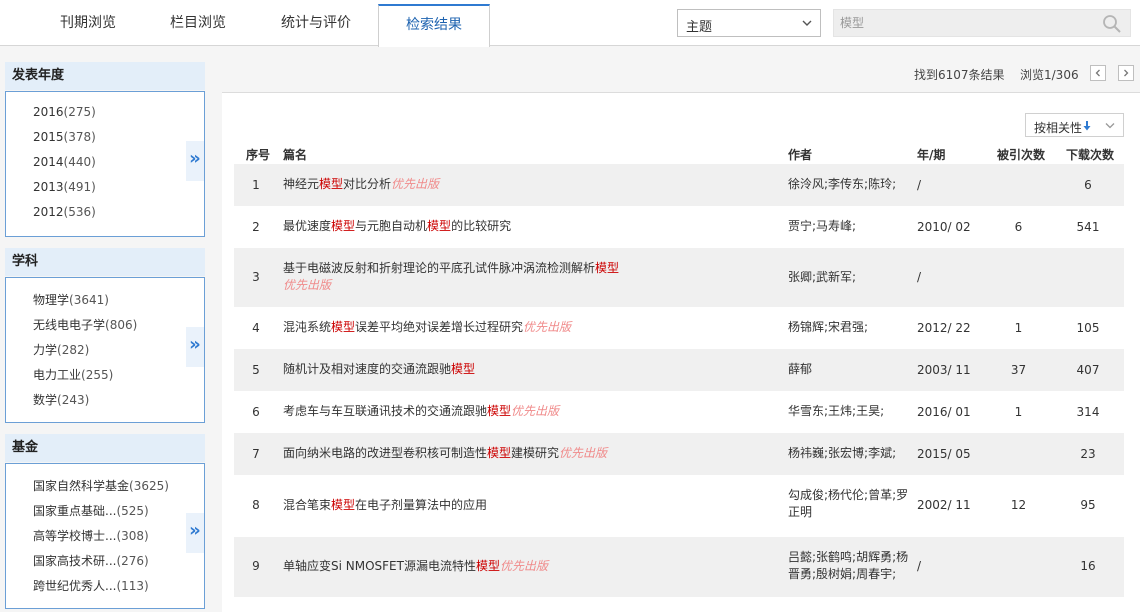 This screenshot has width=1140, height=612. I want to click on facet-fund-item: 国家高技术研...(276), so click(91, 561).